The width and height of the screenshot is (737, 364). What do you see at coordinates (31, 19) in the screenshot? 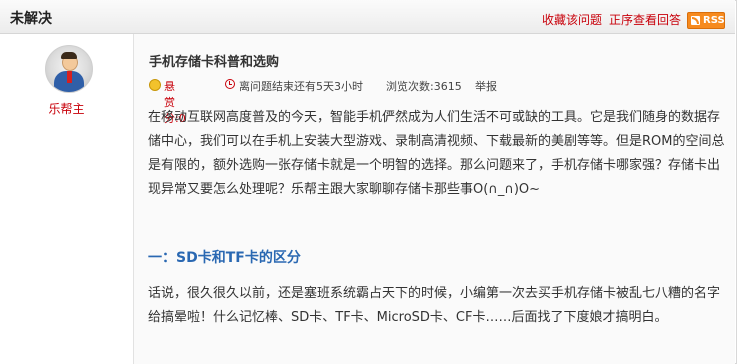
I see `status-title: 未解决` at bounding box center [31, 19].